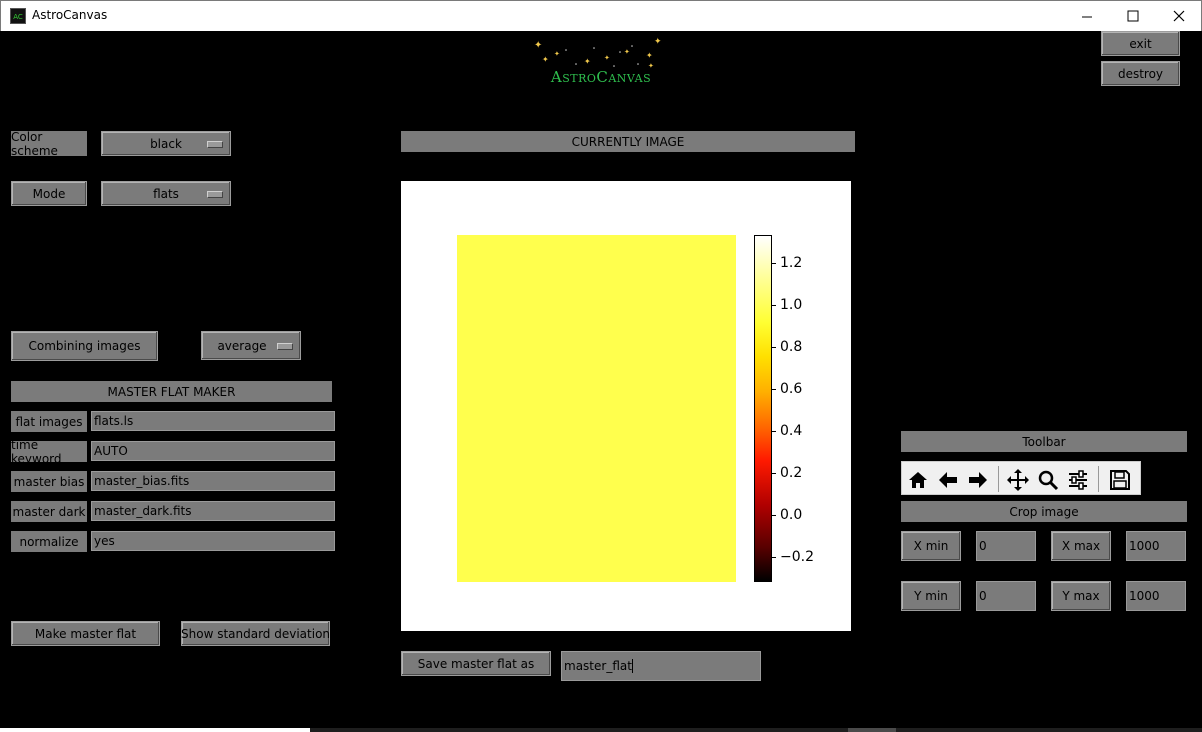 The width and height of the screenshot is (1202, 732). I want to click on combining-method-value: average, so click(242, 345).